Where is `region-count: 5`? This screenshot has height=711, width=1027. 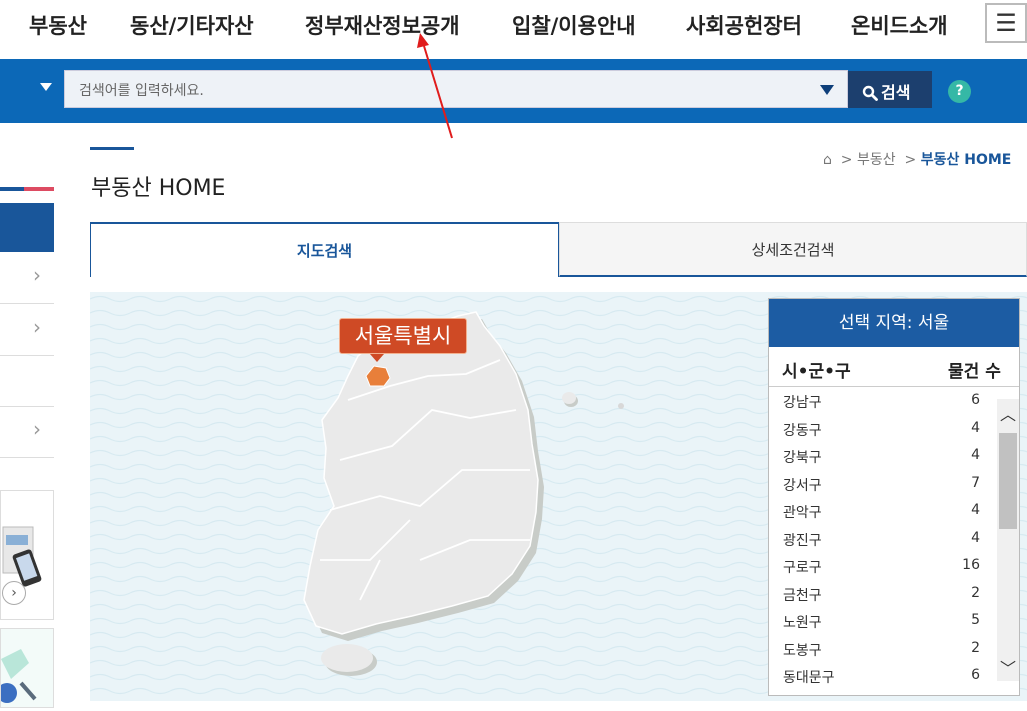 region-count: 5 is located at coordinates (975, 620).